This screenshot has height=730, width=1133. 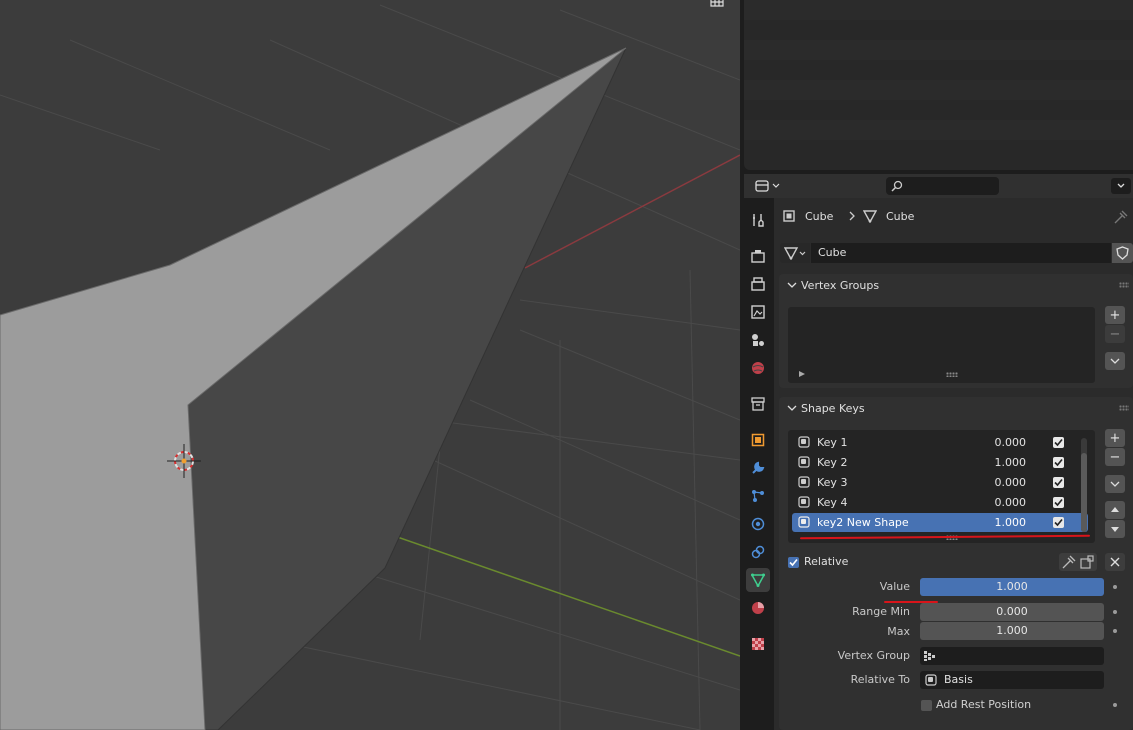 What do you see at coordinates (900, 216) in the screenshot?
I see `breadcrumb-data: Cube` at bounding box center [900, 216].